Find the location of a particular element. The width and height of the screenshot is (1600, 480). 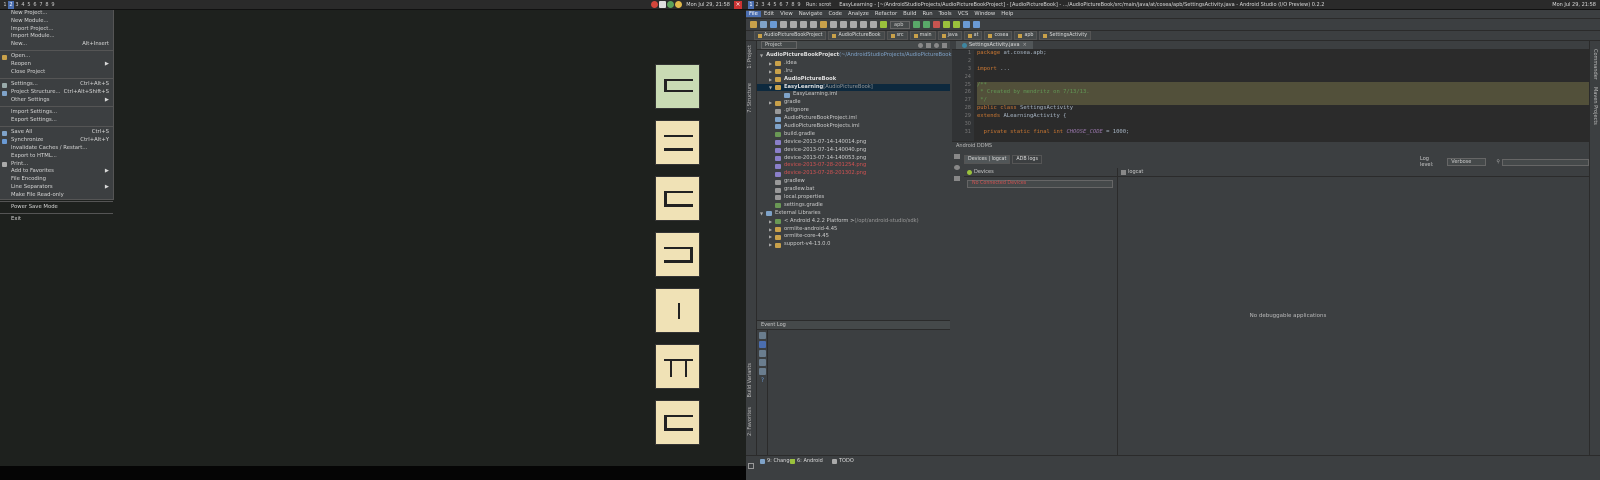

tool-window-structure: 7: Structure is located at coordinates (750, 98).